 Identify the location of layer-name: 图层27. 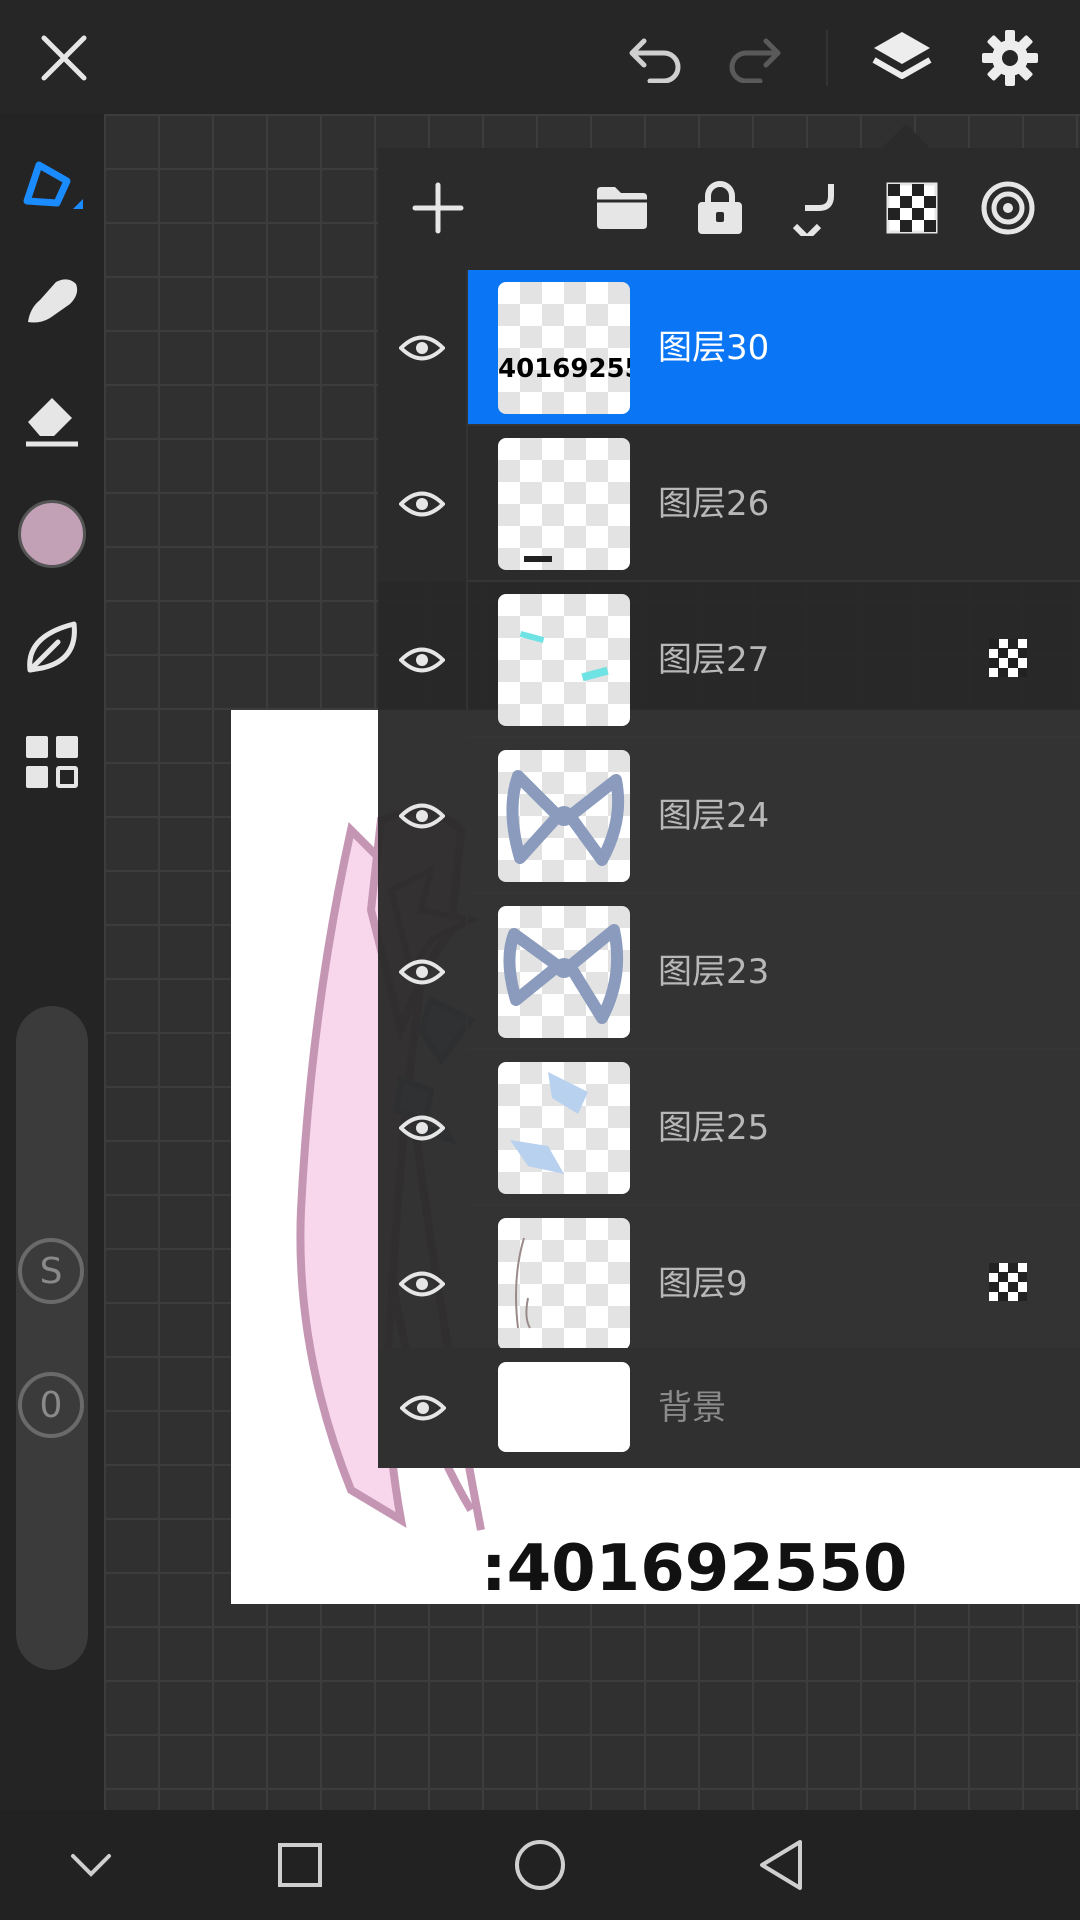
(714, 660).